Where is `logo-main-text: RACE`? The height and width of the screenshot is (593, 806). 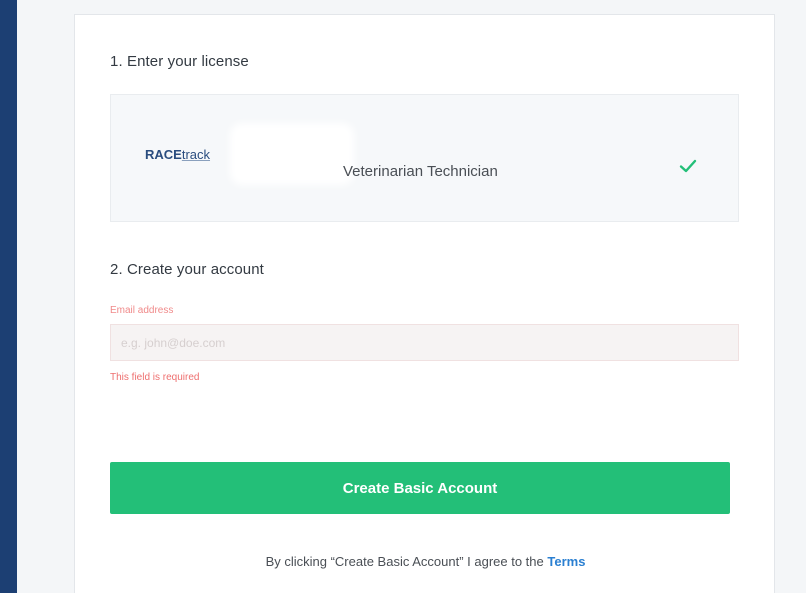
logo-main-text: RACE is located at coordinates (163, 154).